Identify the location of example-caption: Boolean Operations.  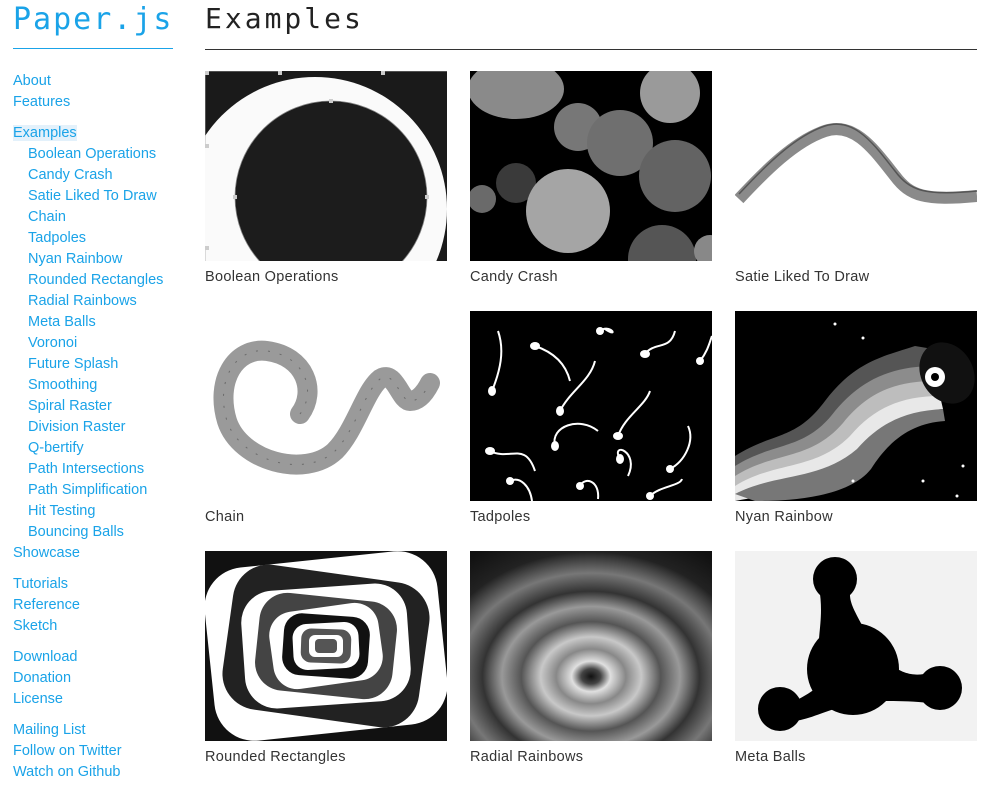
(326, 277).